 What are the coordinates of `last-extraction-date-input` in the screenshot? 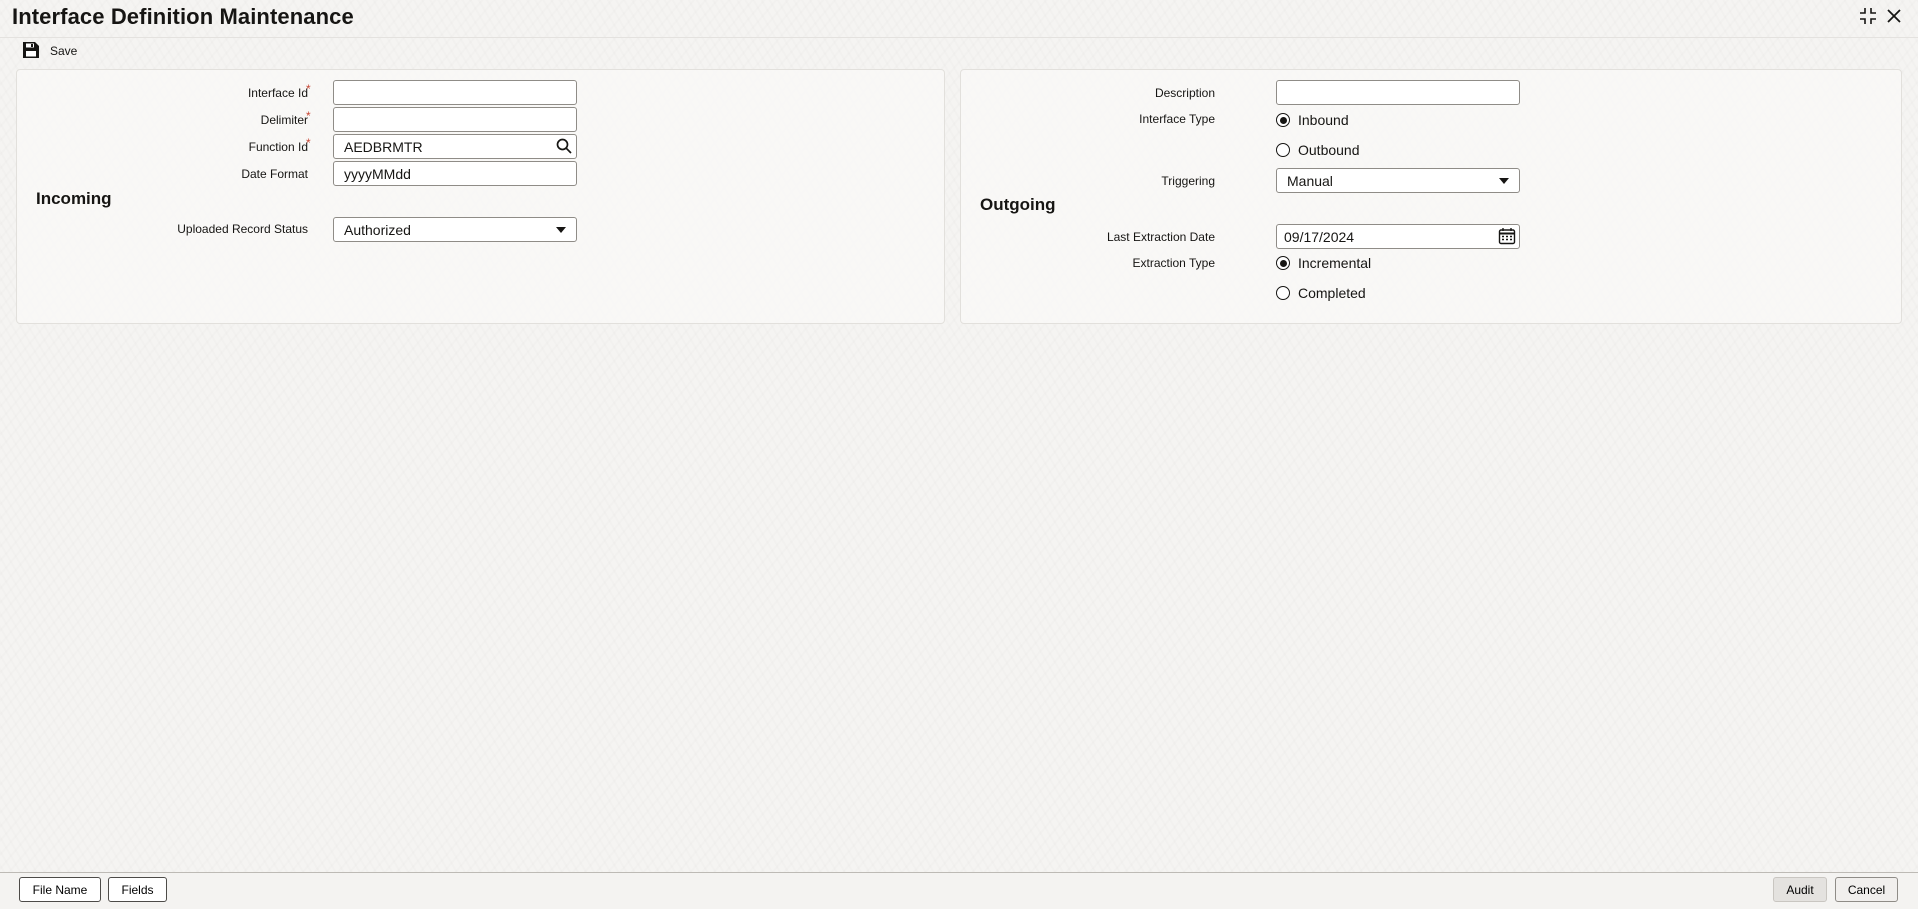 It's located at (1398, 236).